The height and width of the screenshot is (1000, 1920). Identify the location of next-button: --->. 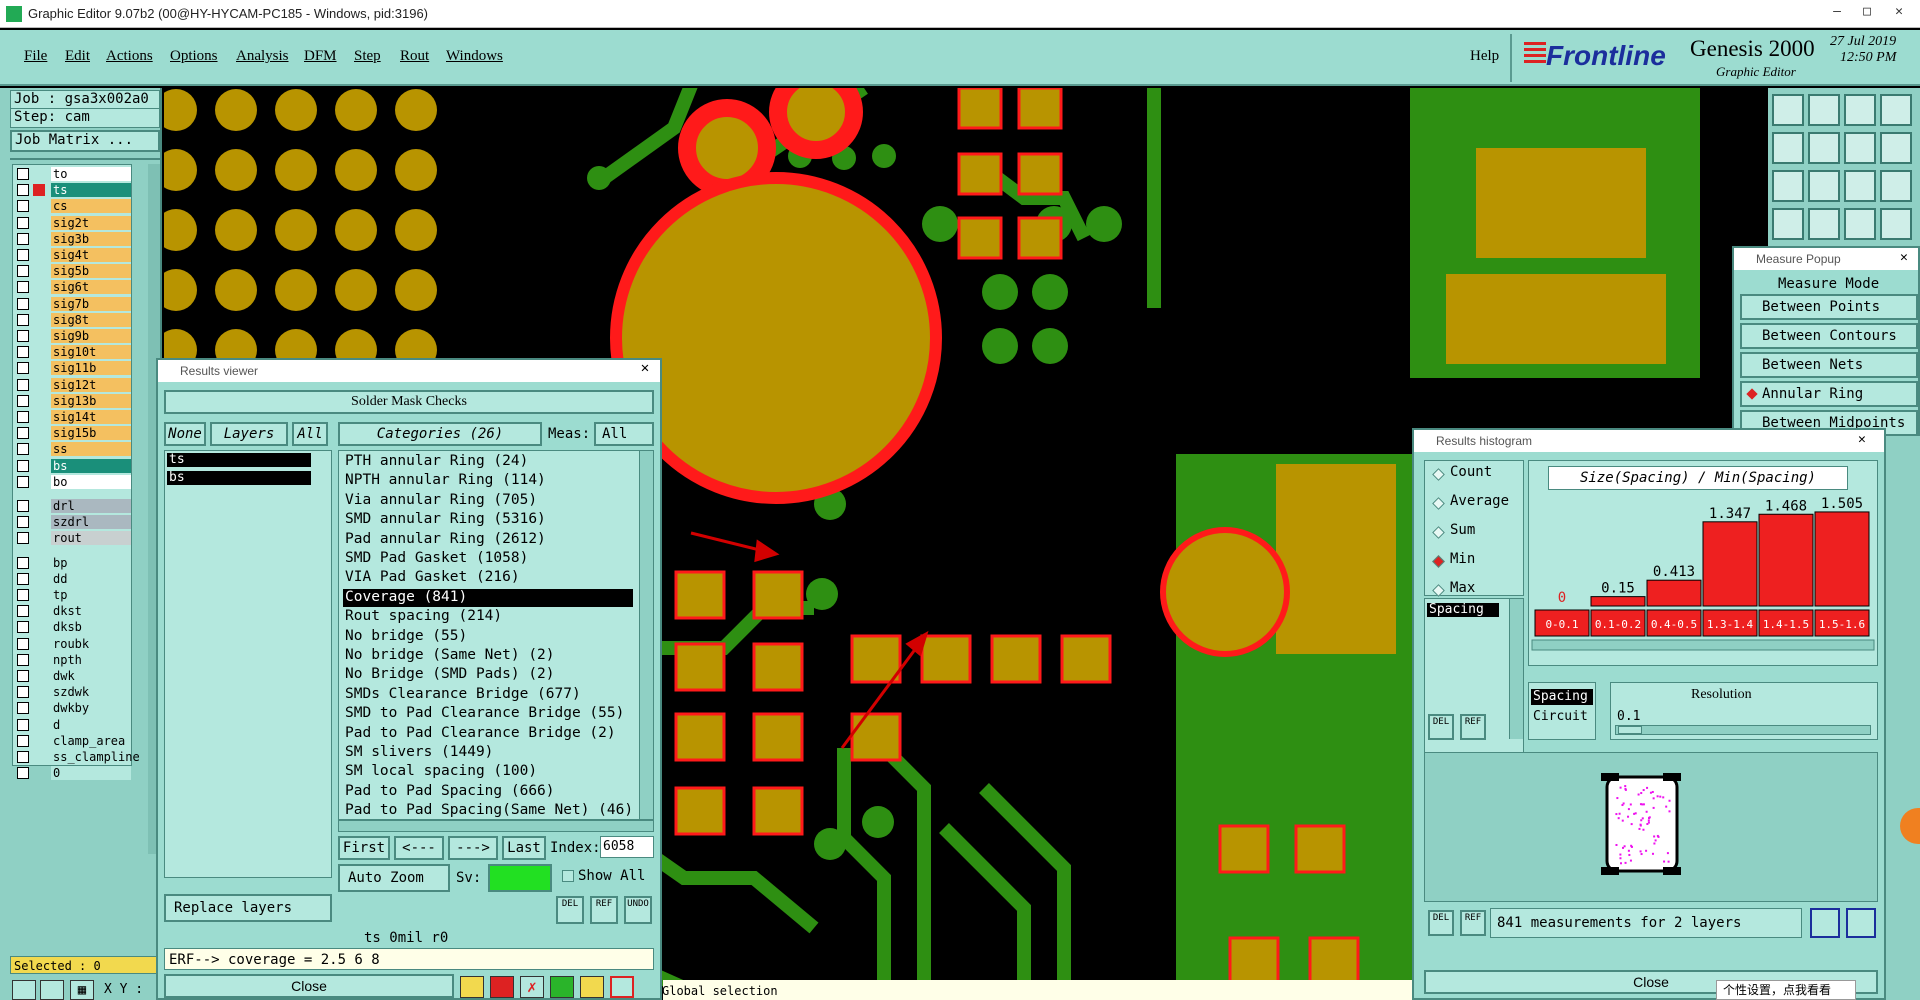
(473, 848).